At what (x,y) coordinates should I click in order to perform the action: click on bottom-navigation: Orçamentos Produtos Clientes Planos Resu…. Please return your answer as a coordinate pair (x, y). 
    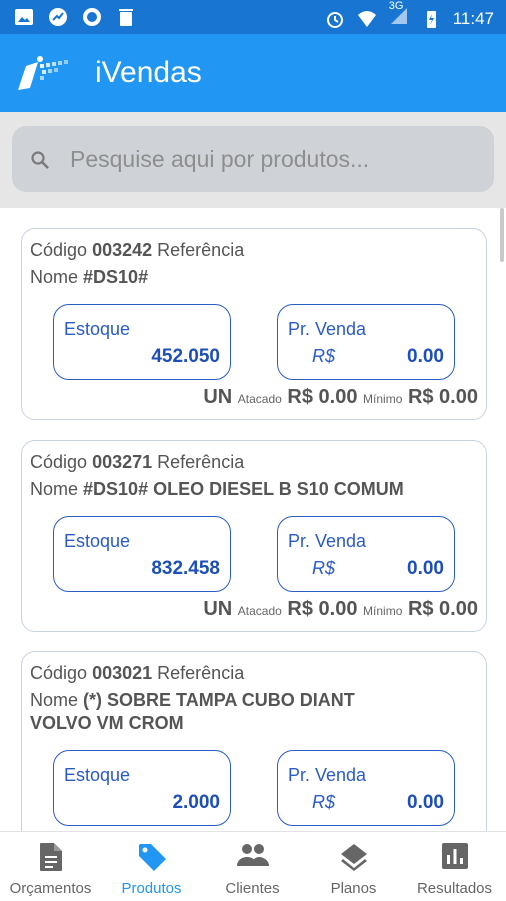
    Looking at the image, I should click on (253, 866).